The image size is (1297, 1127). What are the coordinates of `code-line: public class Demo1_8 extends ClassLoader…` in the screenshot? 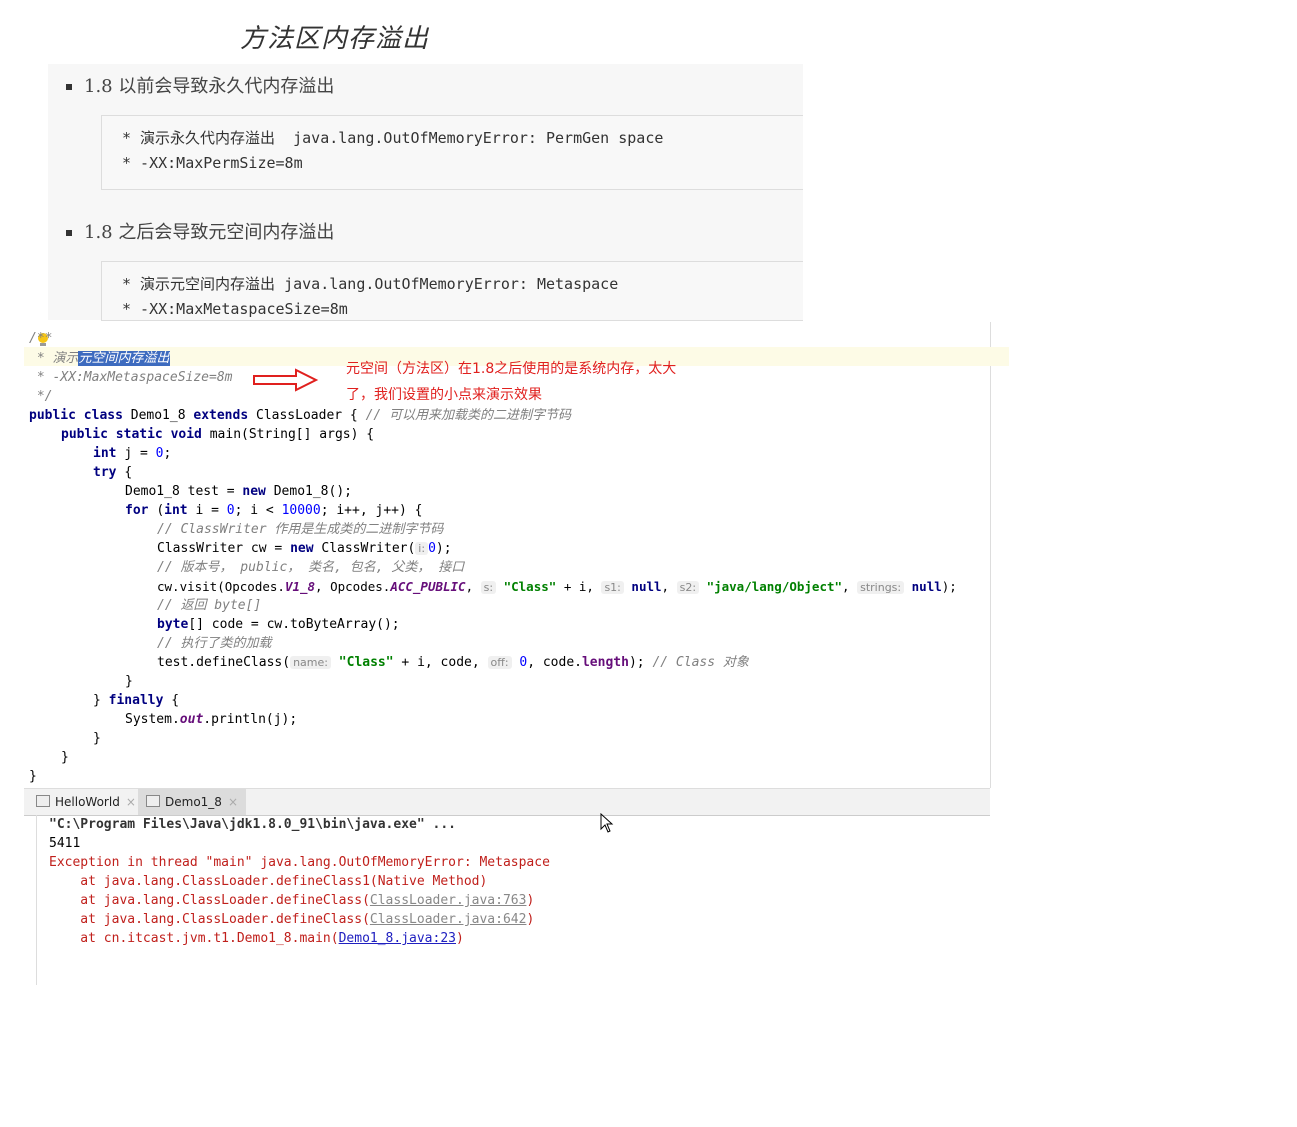 It's located at (300, 415).